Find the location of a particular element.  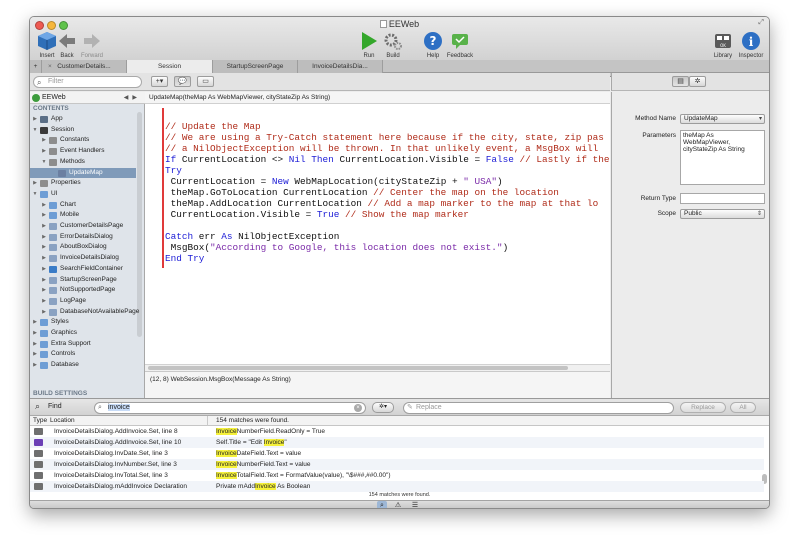

sidebar-item: ▶ Extra Support is located at coordinates (83, 344).